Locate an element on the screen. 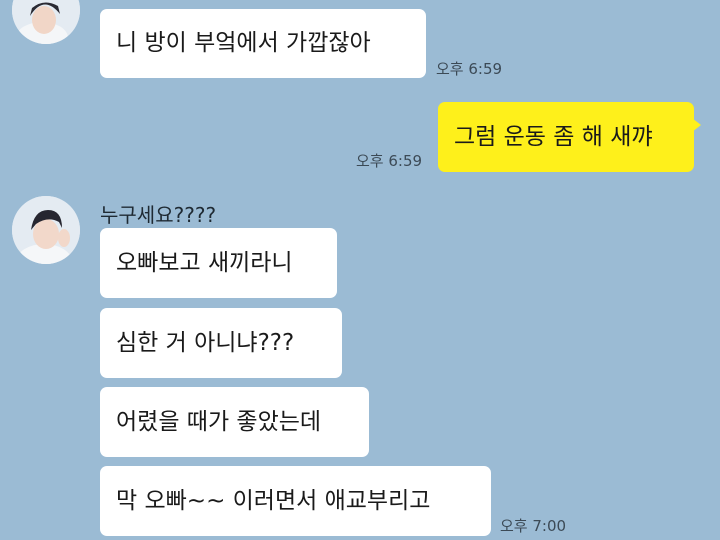 The width and height of the screenshot is (720, 540). sender-name: 누구세요???? is located at coordinates (158, 215).